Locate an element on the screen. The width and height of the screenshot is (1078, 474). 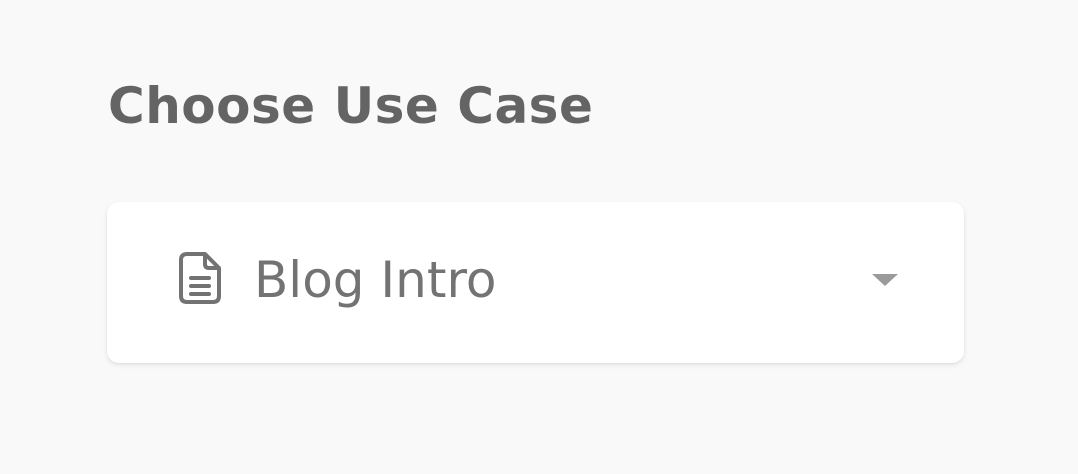
selected-use-case: Blog Intro is located at coordinates (375, 280).